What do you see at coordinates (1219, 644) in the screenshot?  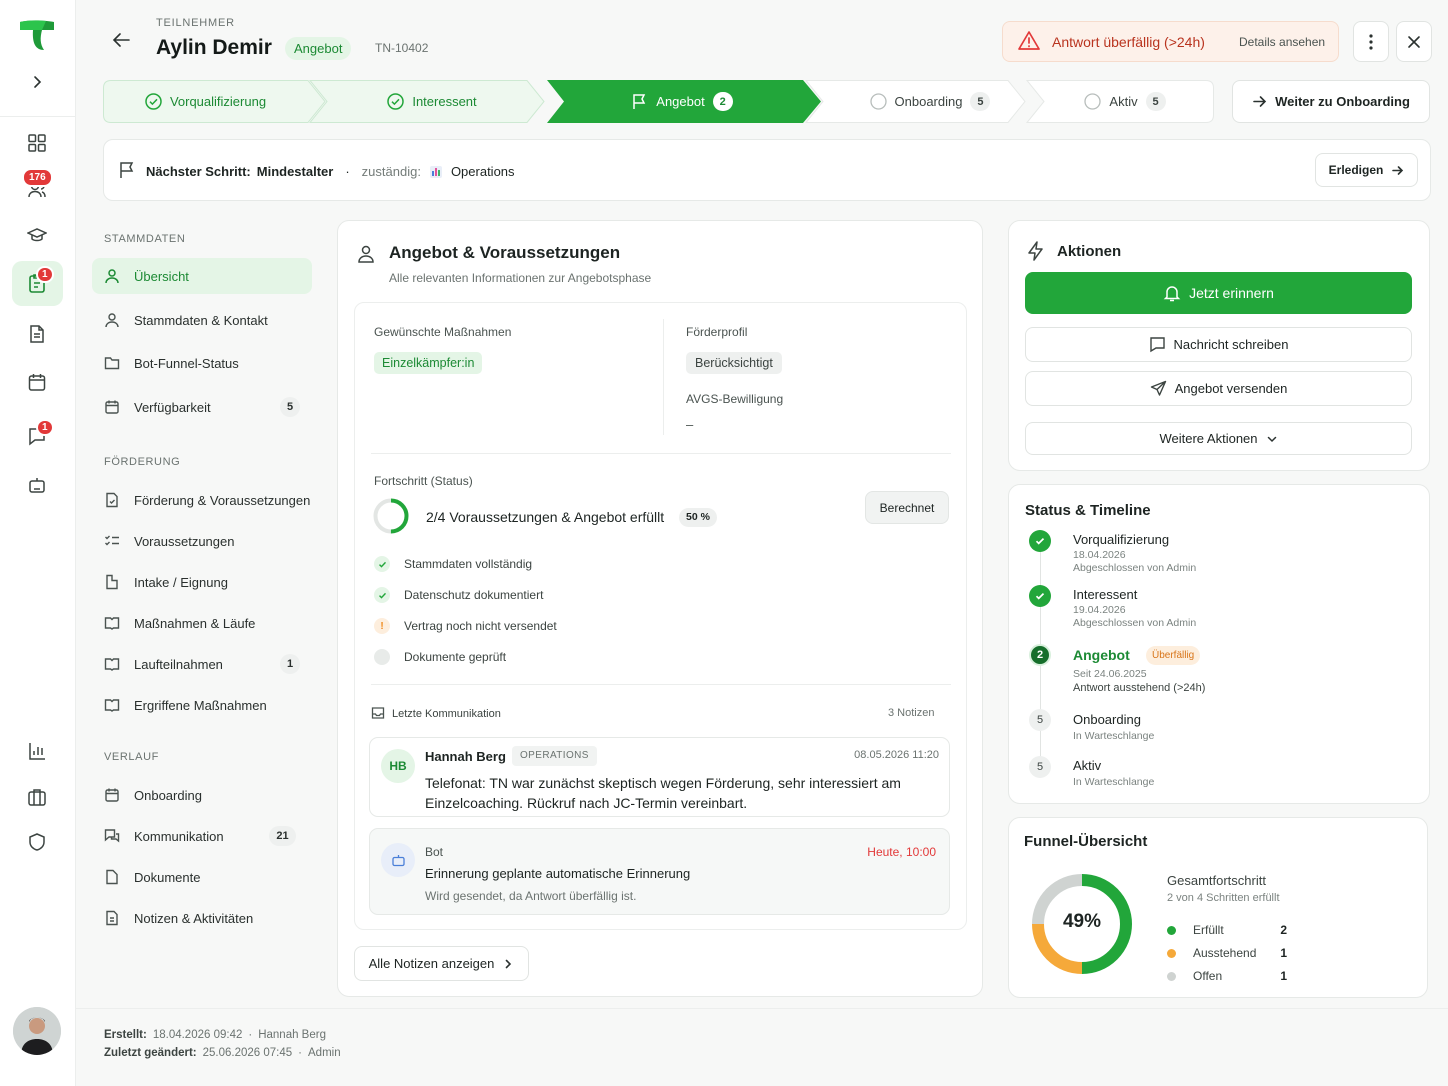 I see `timeline-card: Status & Timeline` at bounding box center [1219, 644].